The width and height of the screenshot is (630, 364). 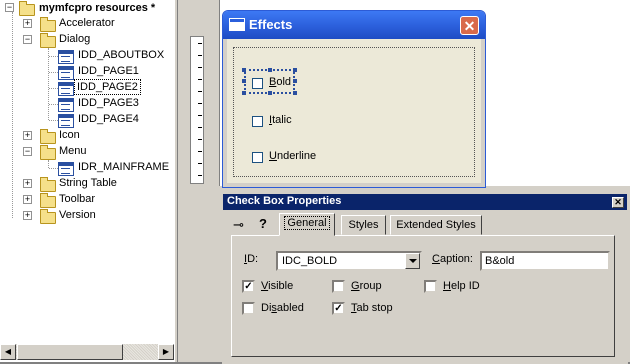 I want to click on tab-stop-checkbox: ✓, so click(x=338, y=308).